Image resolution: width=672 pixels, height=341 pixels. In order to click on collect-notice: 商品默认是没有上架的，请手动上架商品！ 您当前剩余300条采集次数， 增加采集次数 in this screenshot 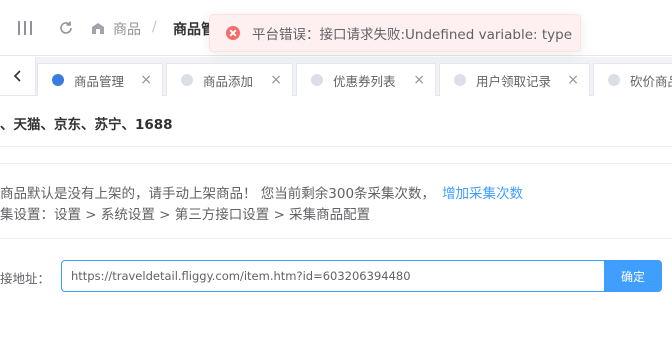, I will do `click(261, 192)`.